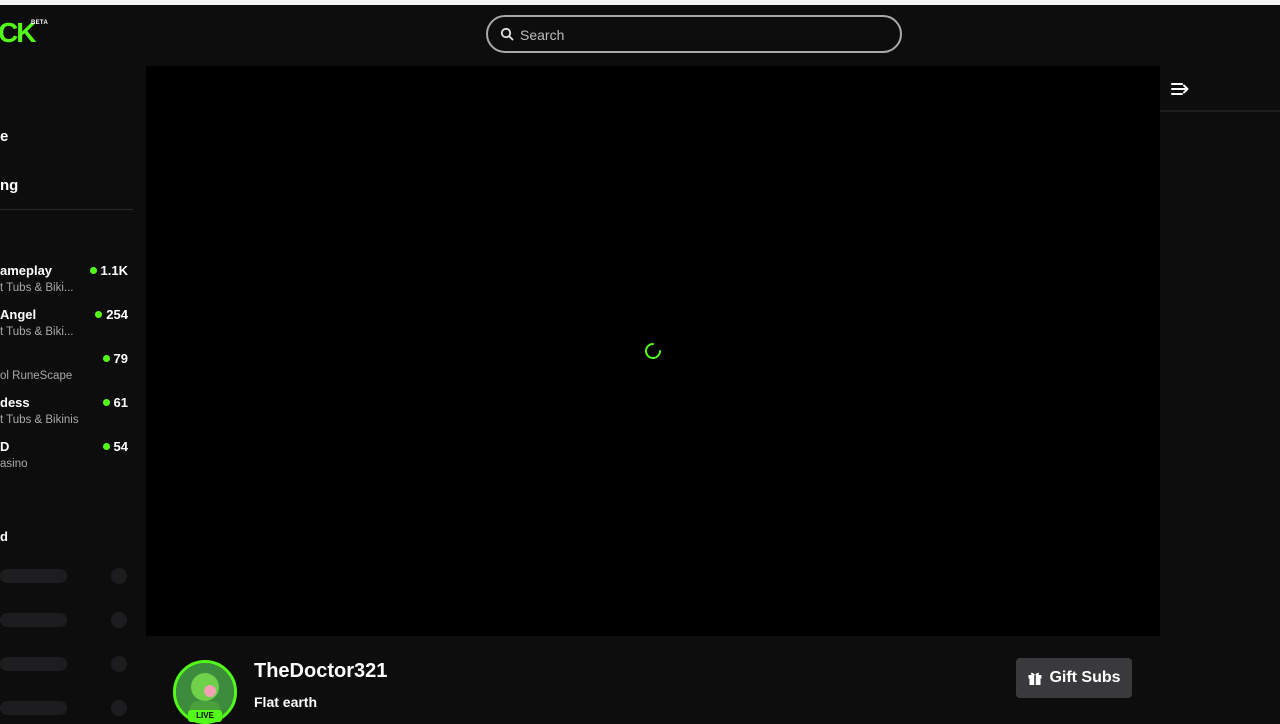  I want to click on stream-title: Flat earth, so click(286, 702).